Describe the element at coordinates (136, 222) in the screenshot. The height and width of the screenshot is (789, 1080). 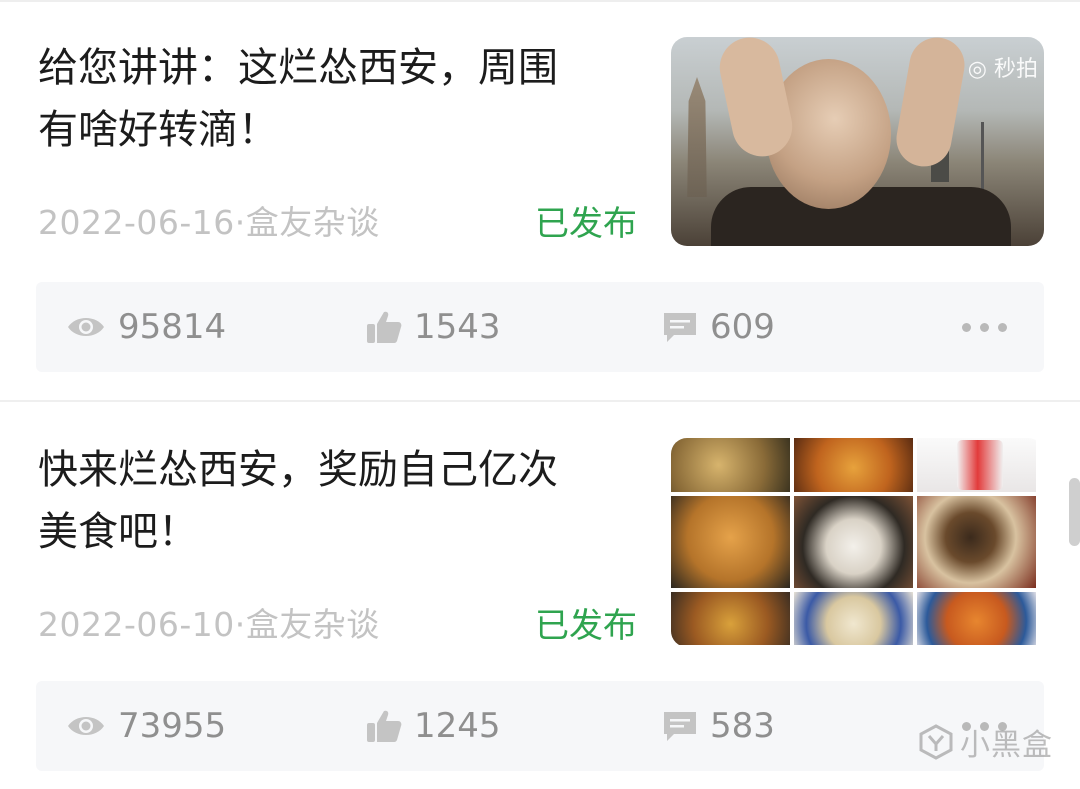
I see `post-date: 2022-06-16` at that location.